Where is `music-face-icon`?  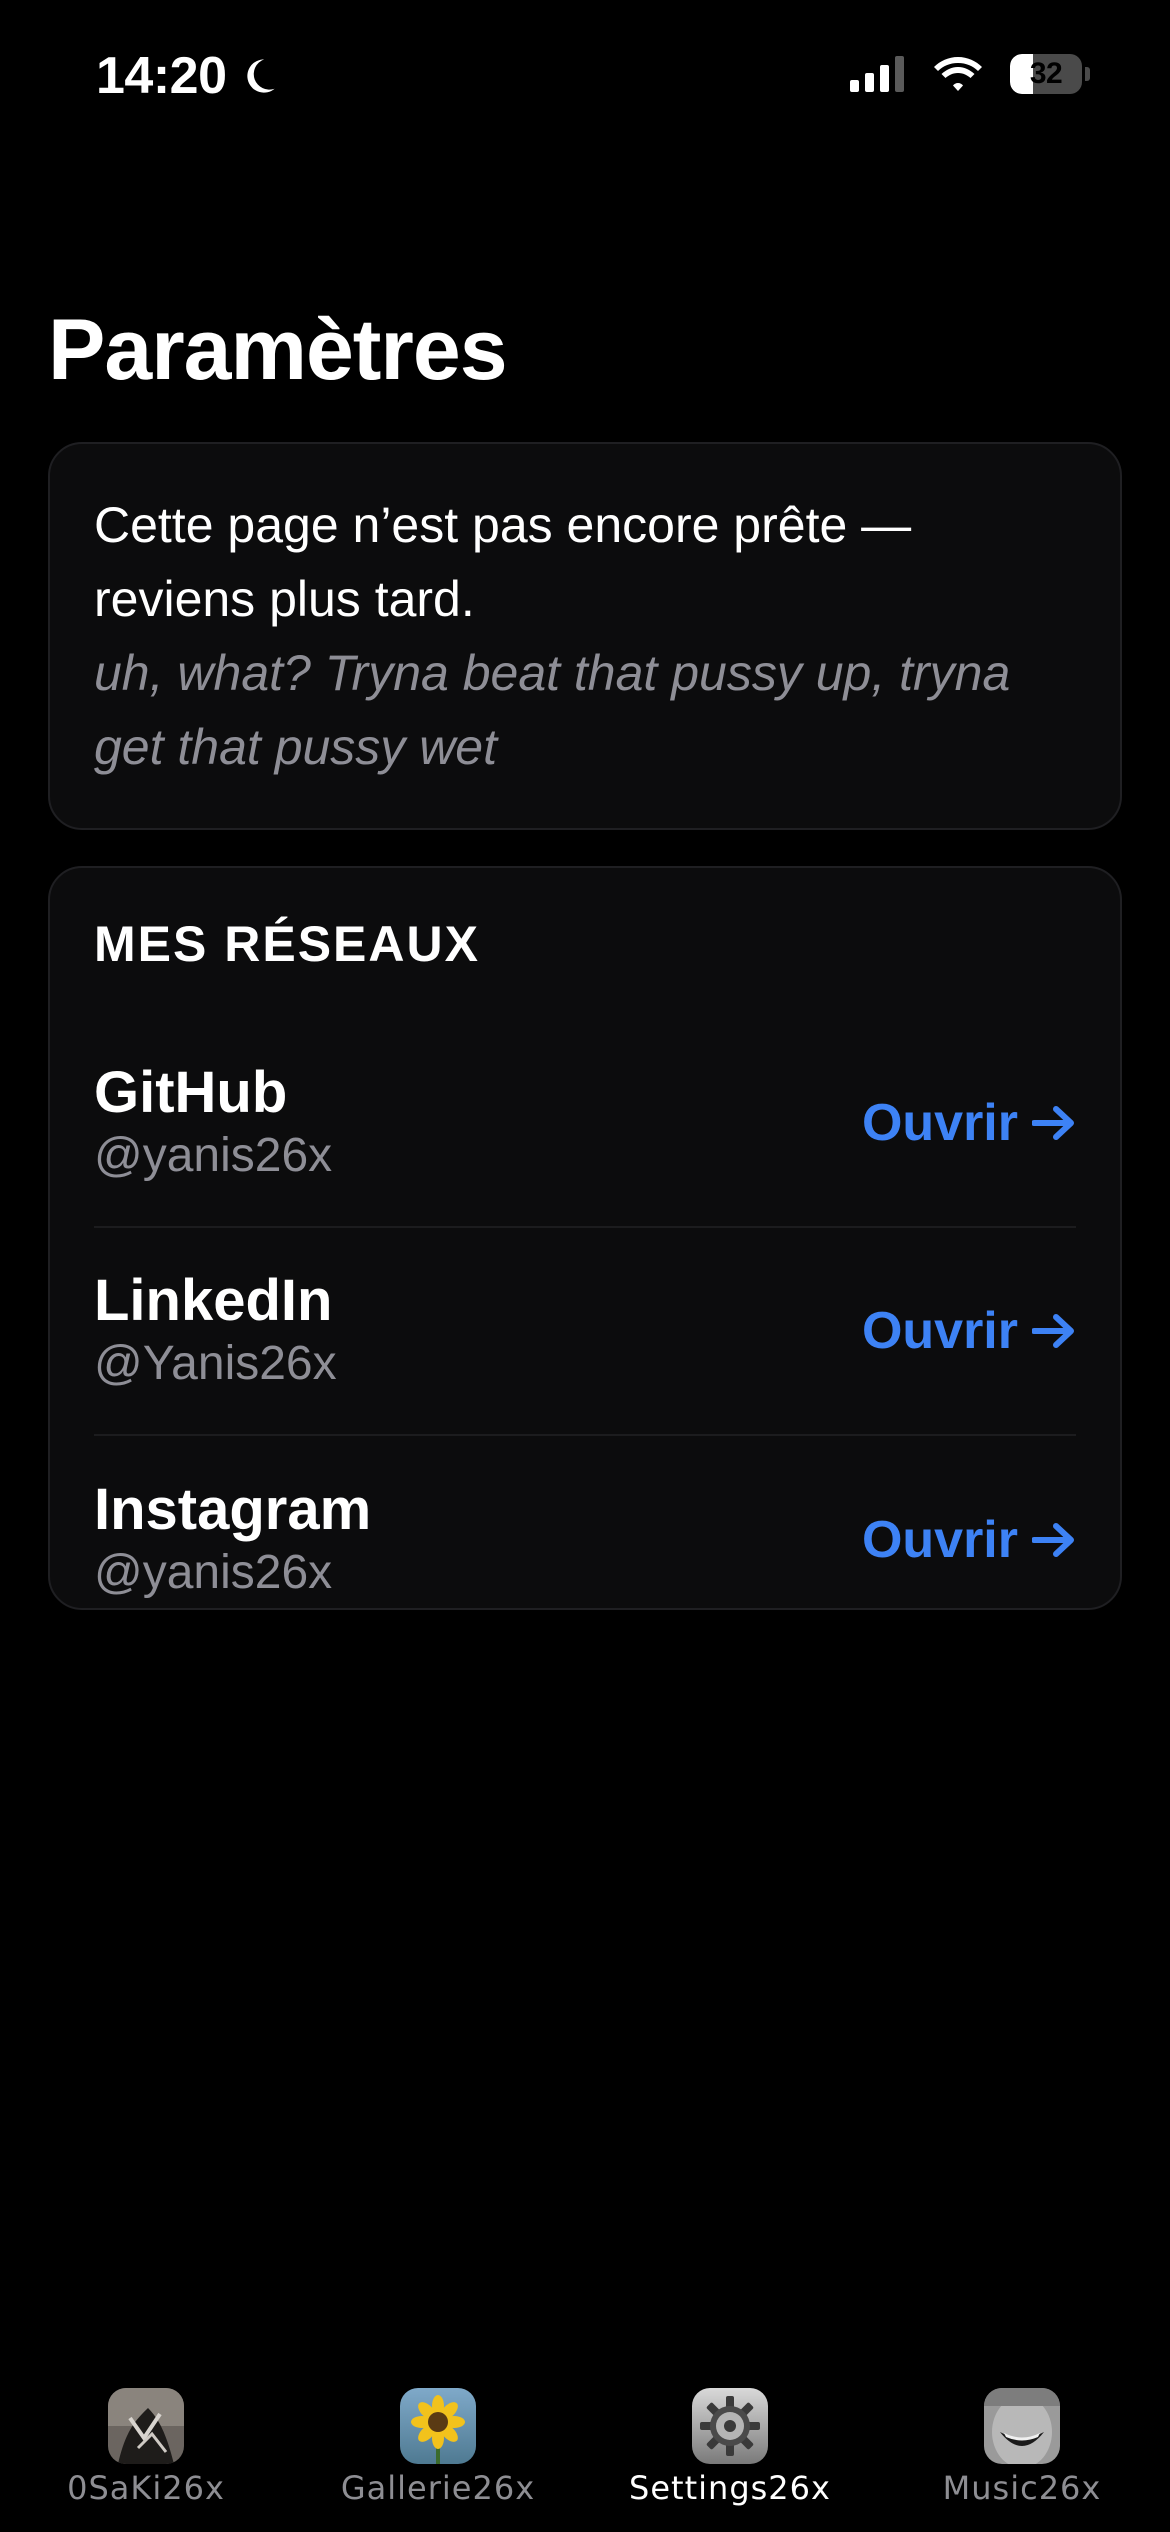
music-face-icon is located at coordinates (1022, 2426).